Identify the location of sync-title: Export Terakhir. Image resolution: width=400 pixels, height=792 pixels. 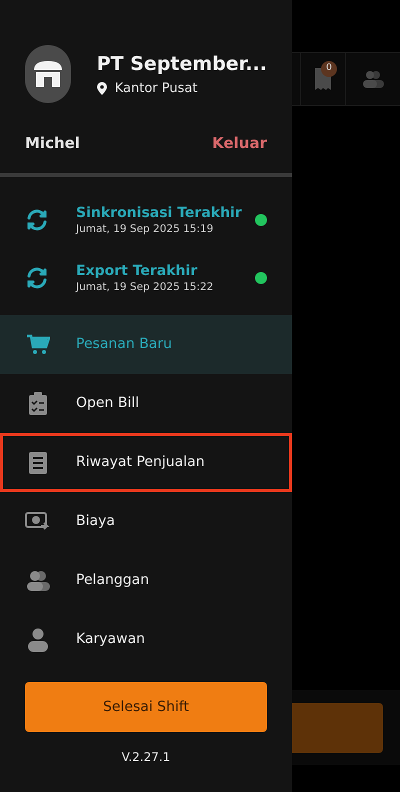
(137, 271).